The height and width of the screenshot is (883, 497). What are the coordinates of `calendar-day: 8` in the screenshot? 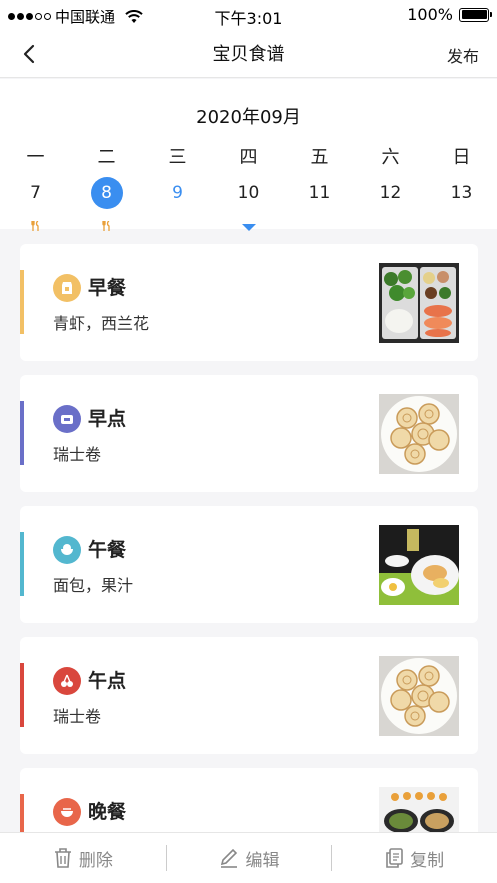 It's located at (106, 204).